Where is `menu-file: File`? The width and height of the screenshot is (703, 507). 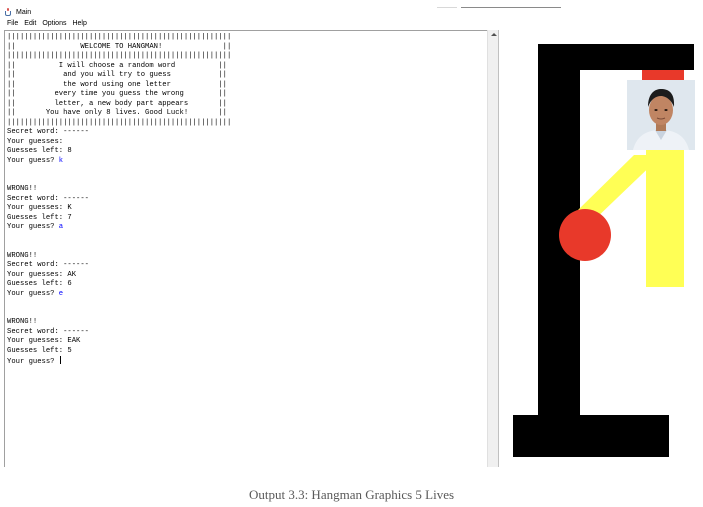
menu-file: File is located at coordinates (12, 24).